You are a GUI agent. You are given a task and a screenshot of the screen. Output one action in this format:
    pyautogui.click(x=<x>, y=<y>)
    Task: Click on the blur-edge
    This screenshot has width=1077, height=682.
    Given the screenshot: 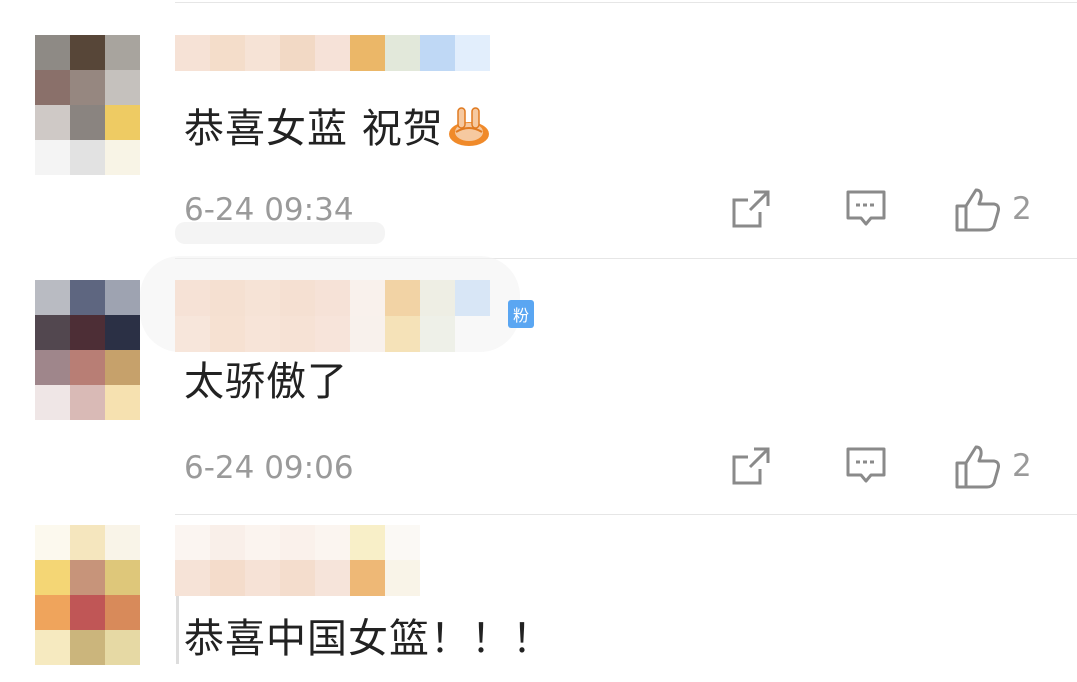 What is the action you would take?
    pyautogui.click(x=177, y=630)
    